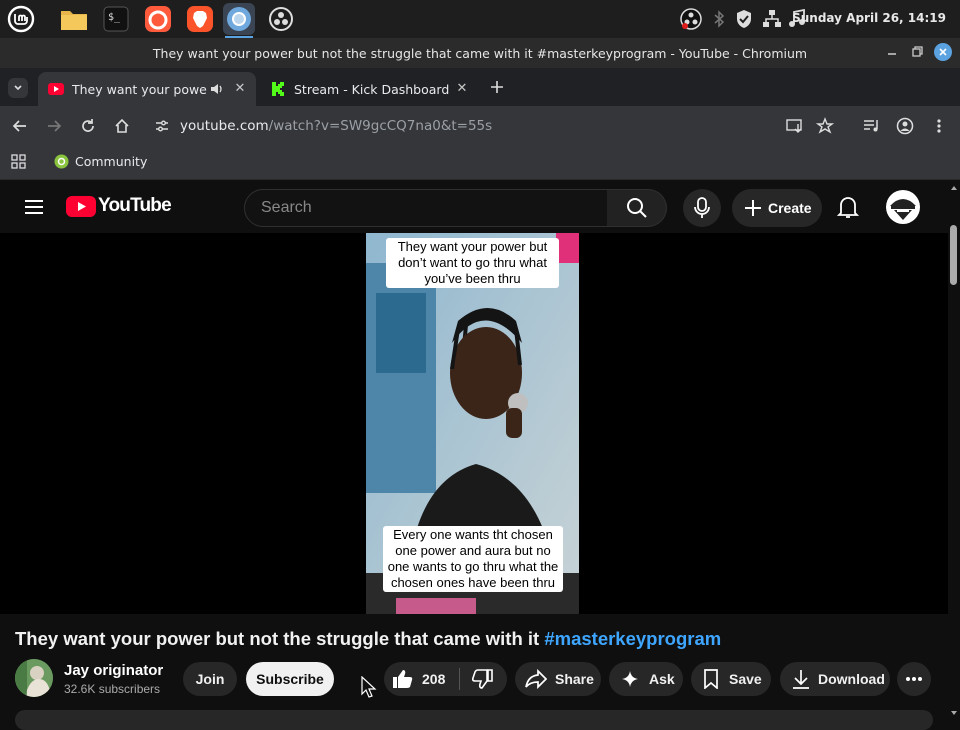 This screenshot has width=960, height=730. Describe the element at coordinates (848, 207) in the screenshot. I see `notifications-bell-icon` at that location.